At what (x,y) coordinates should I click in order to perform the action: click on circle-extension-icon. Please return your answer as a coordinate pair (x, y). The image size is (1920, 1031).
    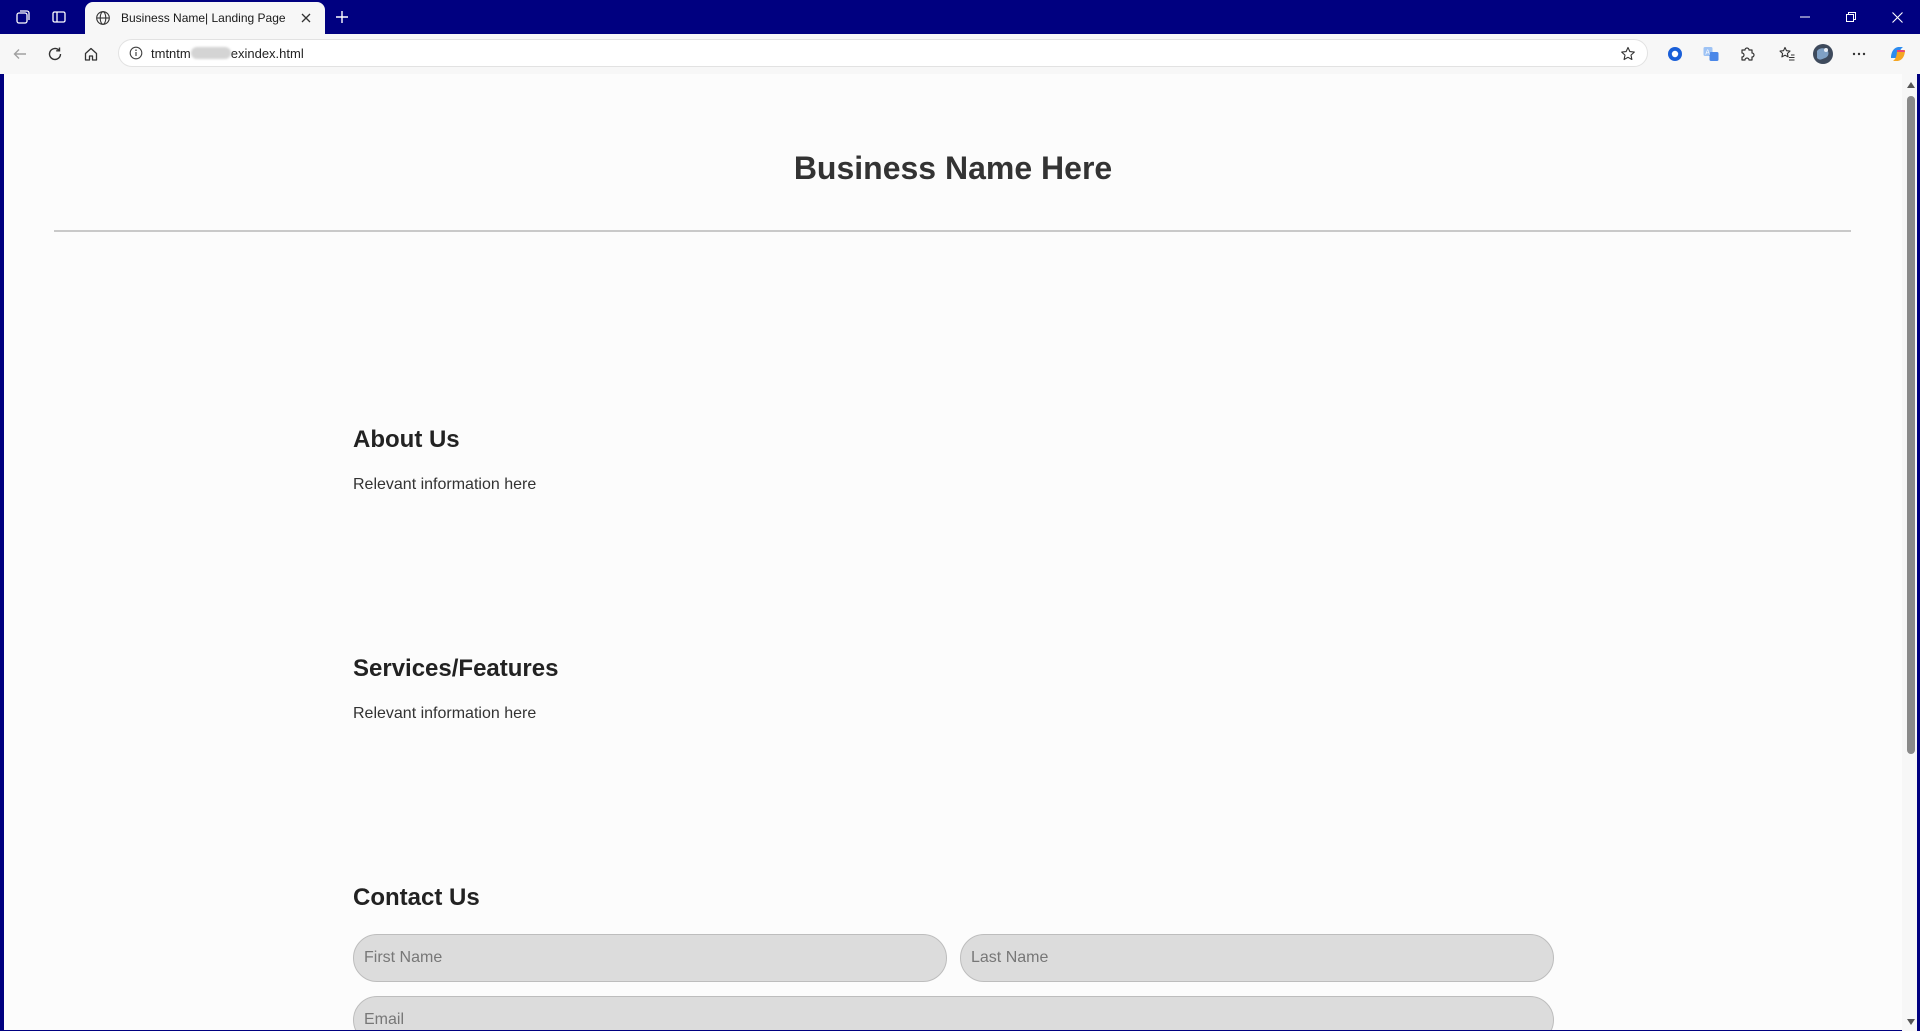
    Looking at the image, I should click on (1675, 54).